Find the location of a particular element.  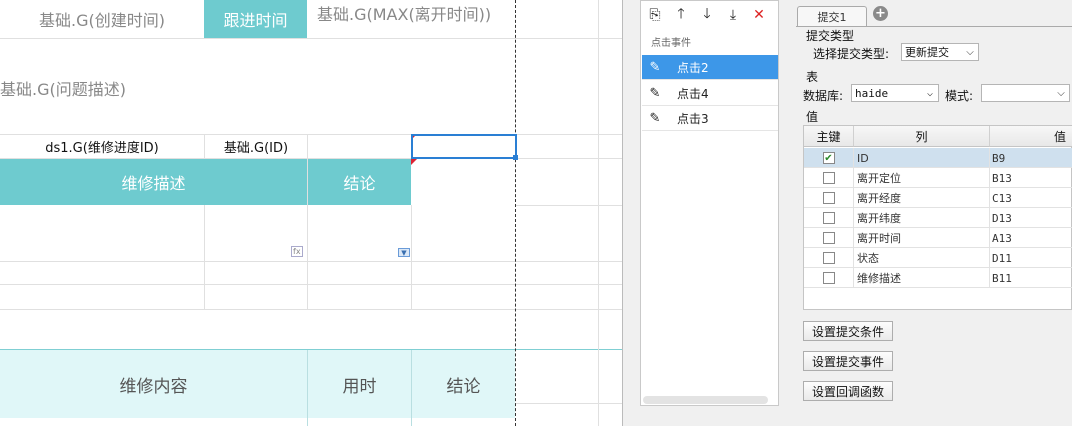

primary-key-cell: ✔ is located at coordinates (829, 158).